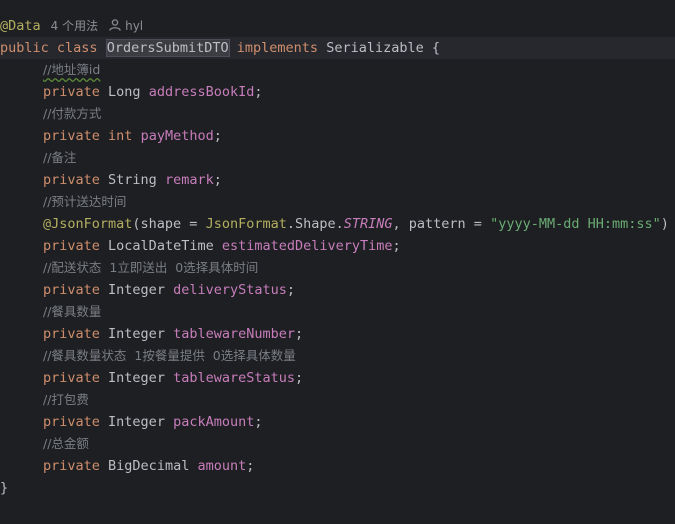 This screenshot has height=524, width=675. What do you see at coordinates (66, 443) in the screenshot?
I see `comment-amount: //总金额` at bounding box center [66, 443].